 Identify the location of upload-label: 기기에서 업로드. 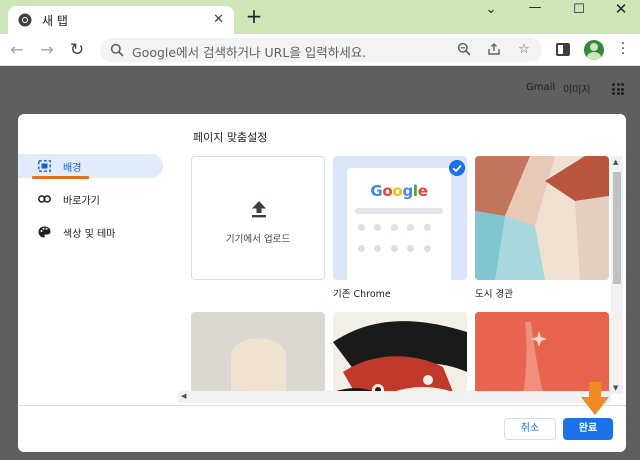
(258, 239).